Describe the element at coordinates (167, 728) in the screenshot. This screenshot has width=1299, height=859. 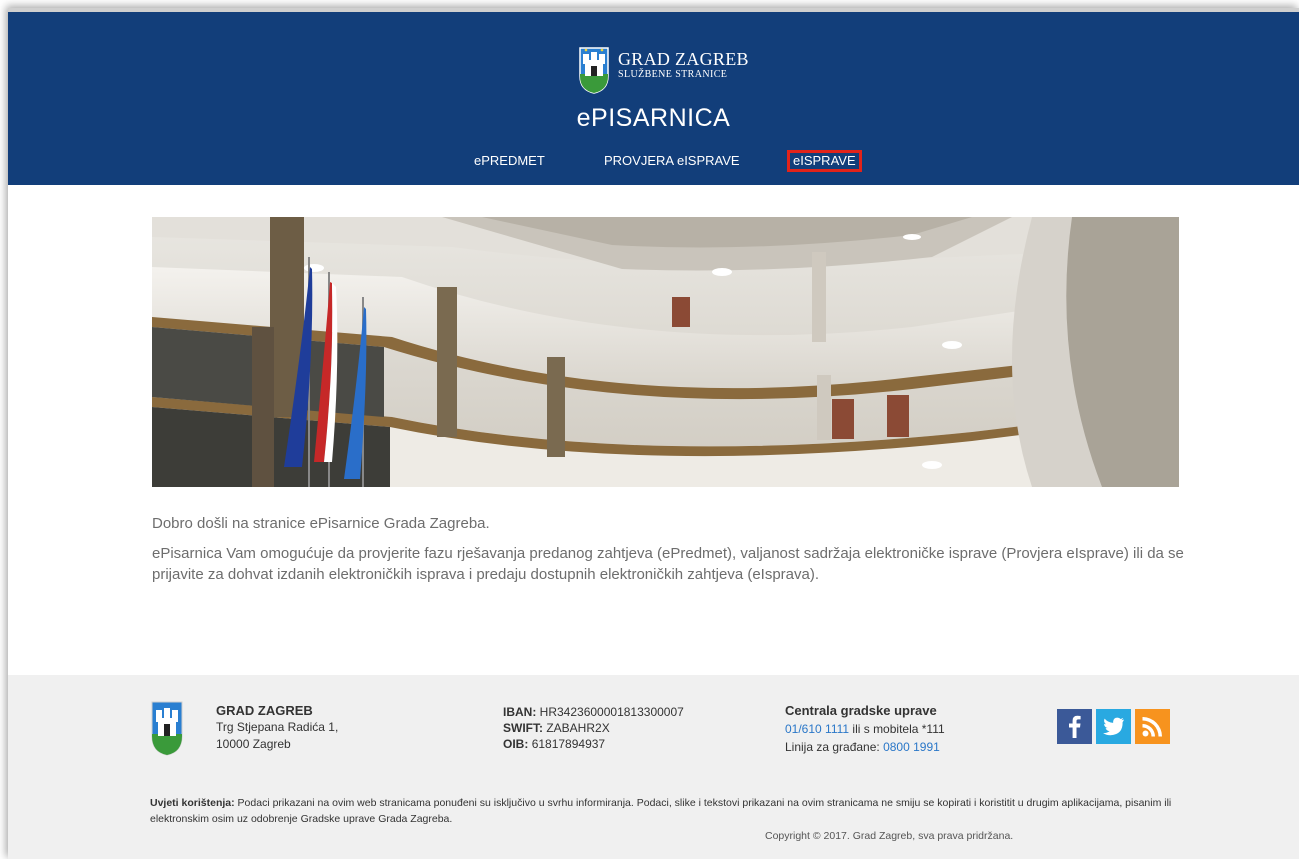
I see `footer-crest-icon` at that location.